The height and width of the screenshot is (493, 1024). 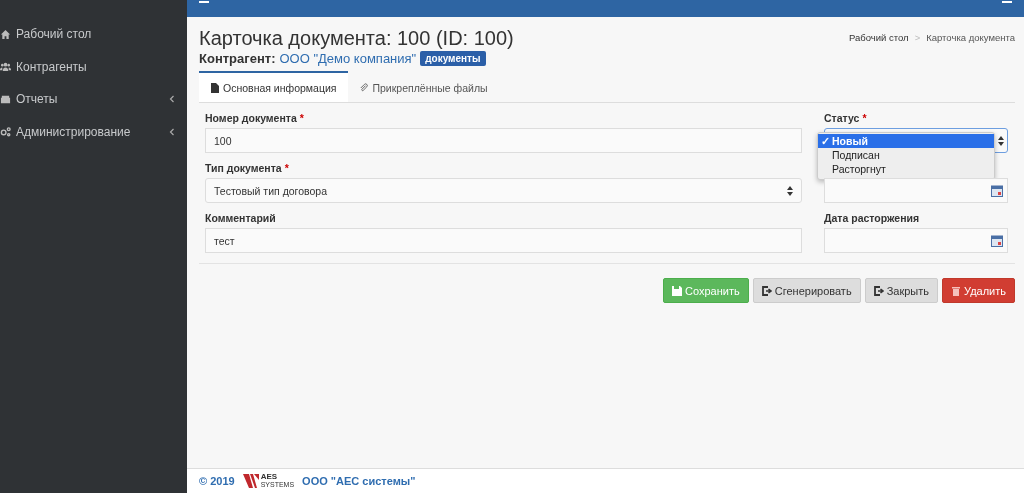 What do you see at coordinates (93, 66) in the screenshot?
I see `sidebar-item: Контрагенты` at bounding box center [93, 66].